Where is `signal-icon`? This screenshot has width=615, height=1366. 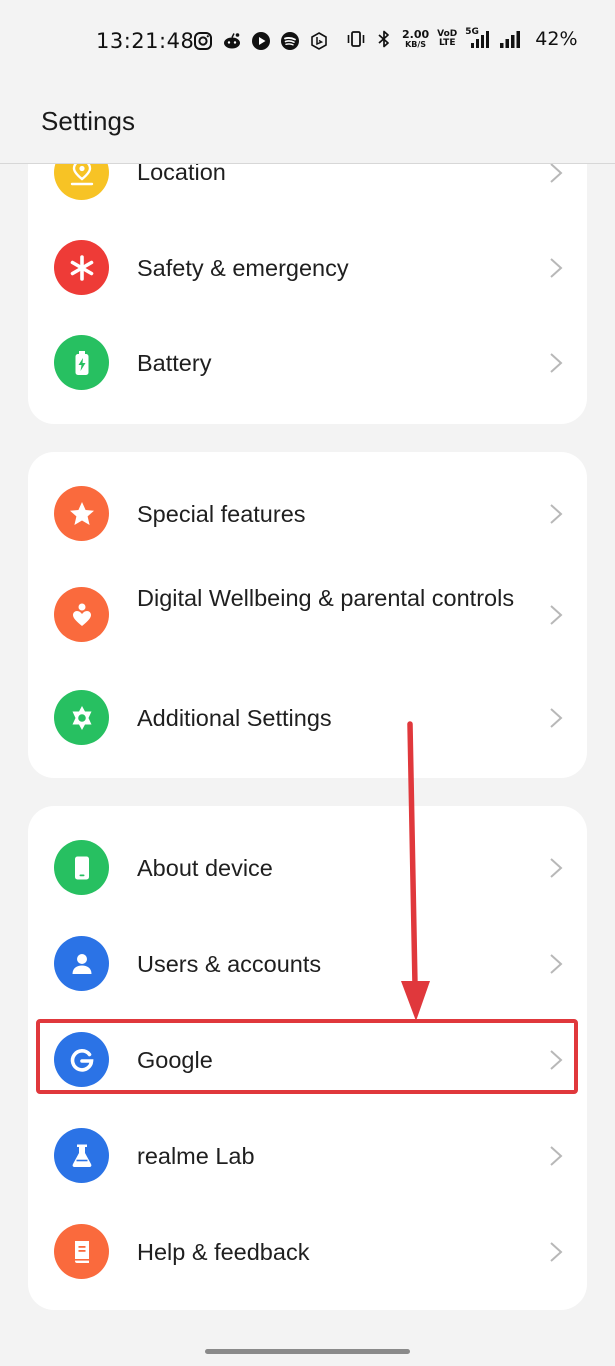 signal-icon is located at coordinates (510, 39).